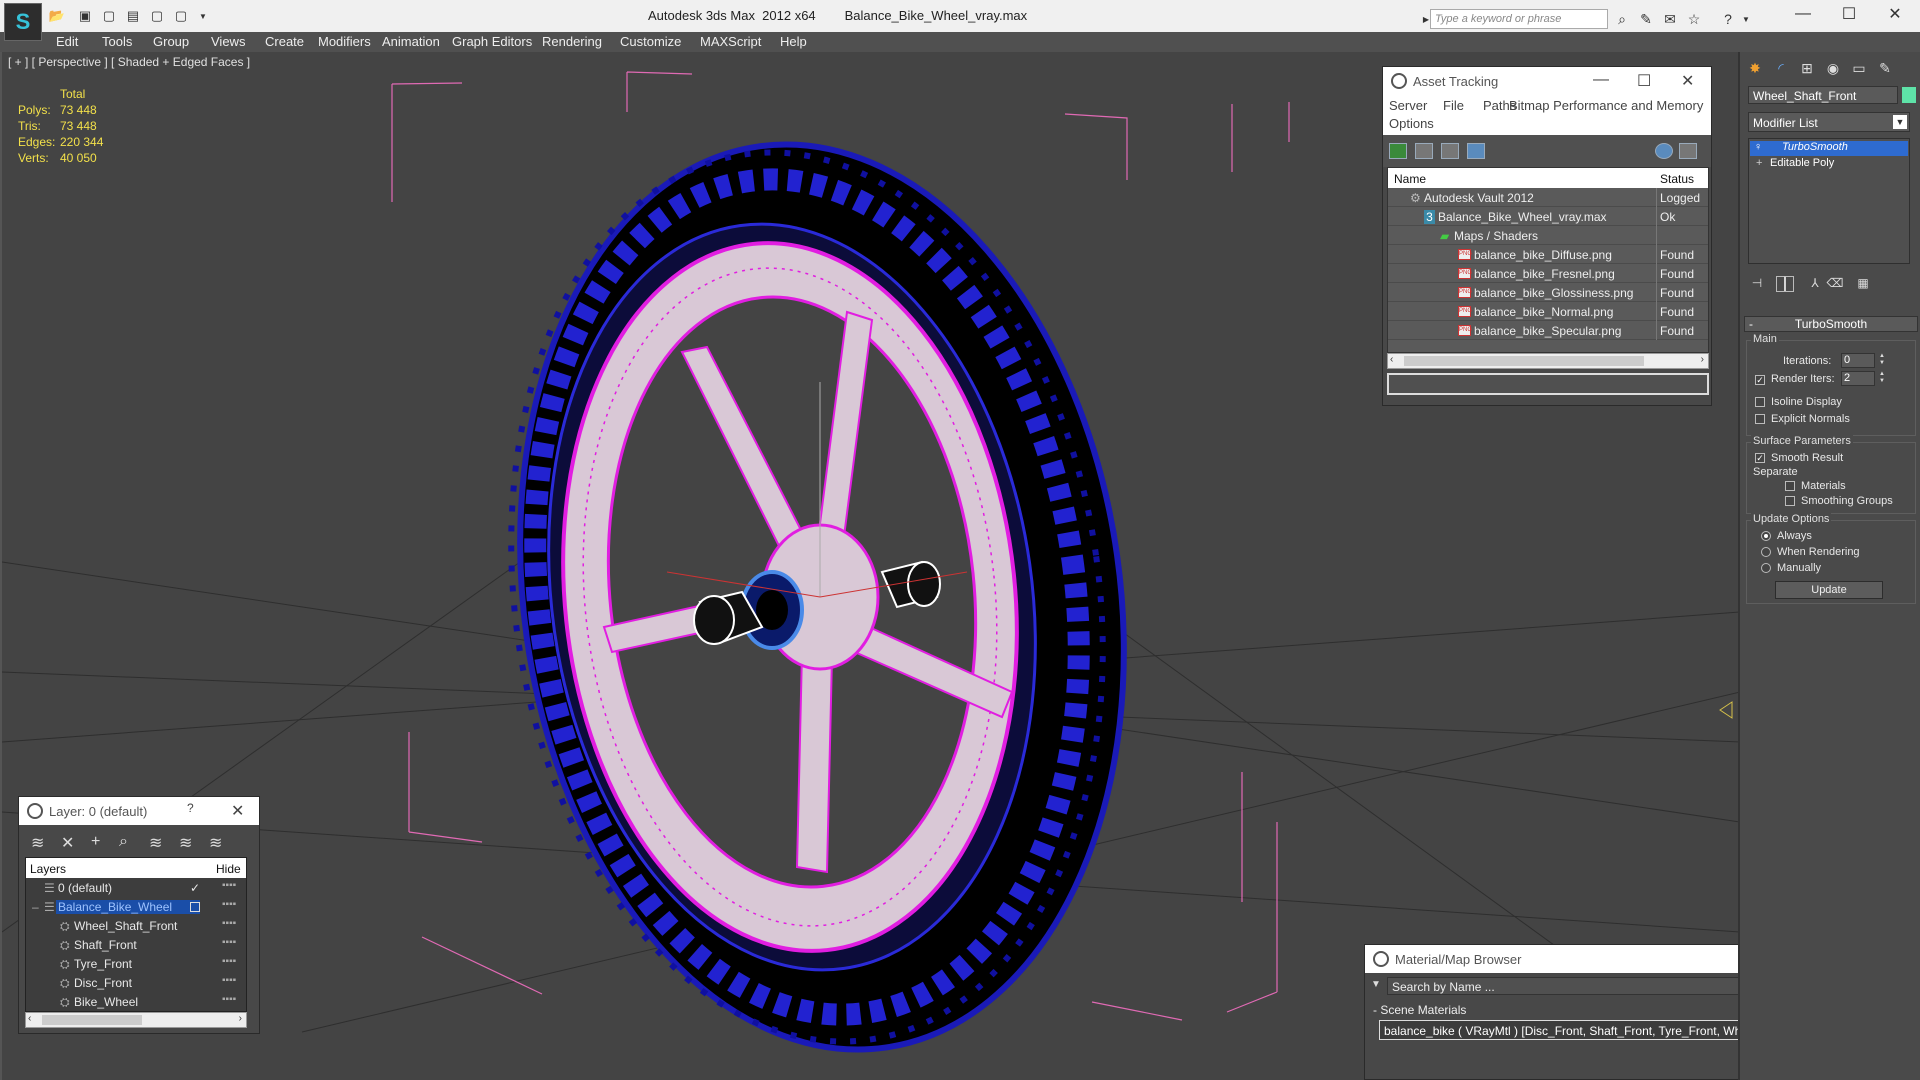 The width and height of the screenshot is (1920, 1080). Describe the element at coordinates (1858, 360) in the screenshot. I see `iterations-spinner: 0` at that location.